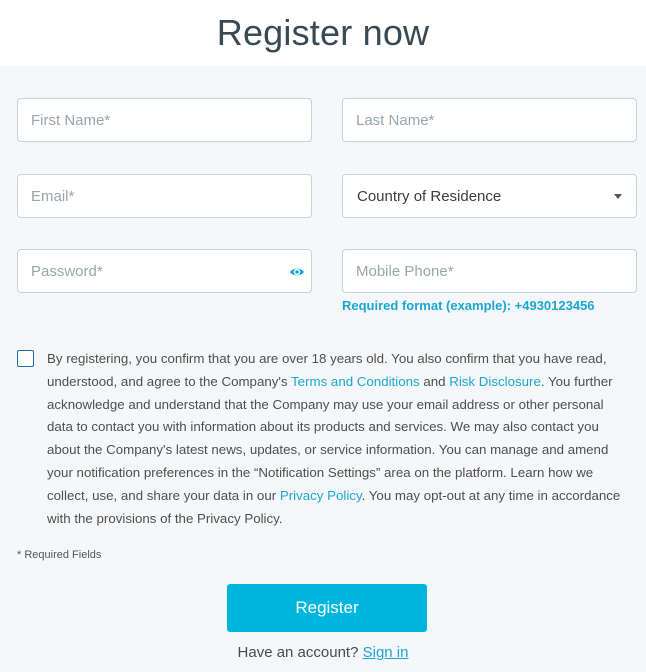  Describe the element at coordinates (495, 381) in the screenshot. I see `risk-disclosure-link: Risk Disclosure` at that location.